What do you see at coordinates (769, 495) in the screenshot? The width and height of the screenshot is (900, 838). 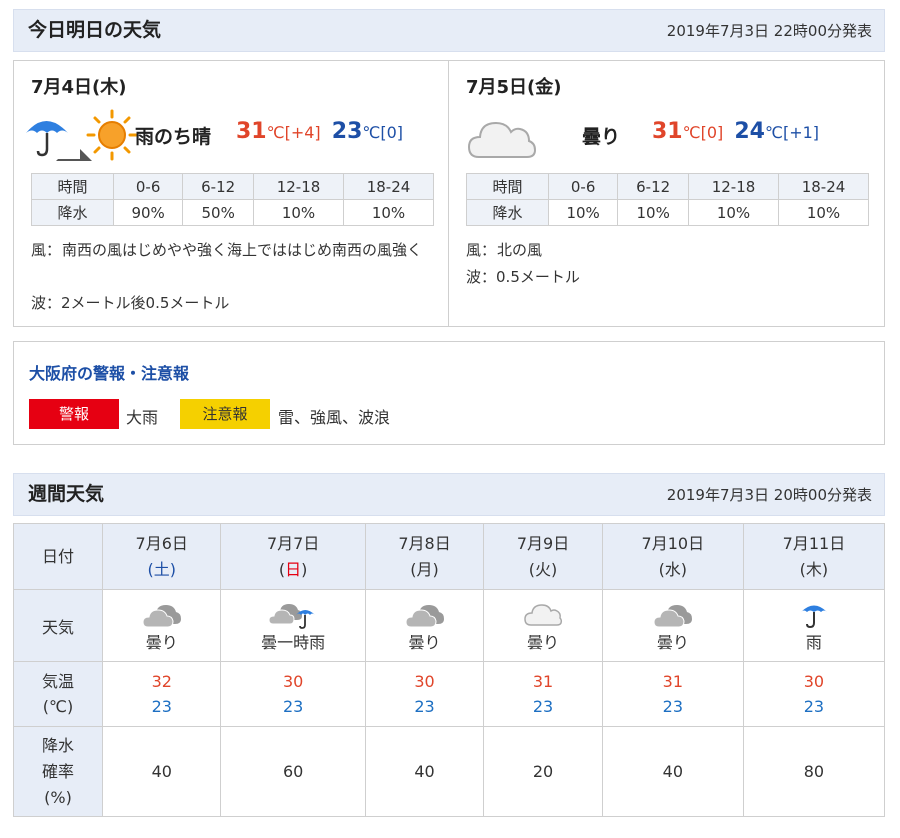 I see `weekly-issued-time: 2019年7月3日 20時00分発表` at bounding box center [769, 495].